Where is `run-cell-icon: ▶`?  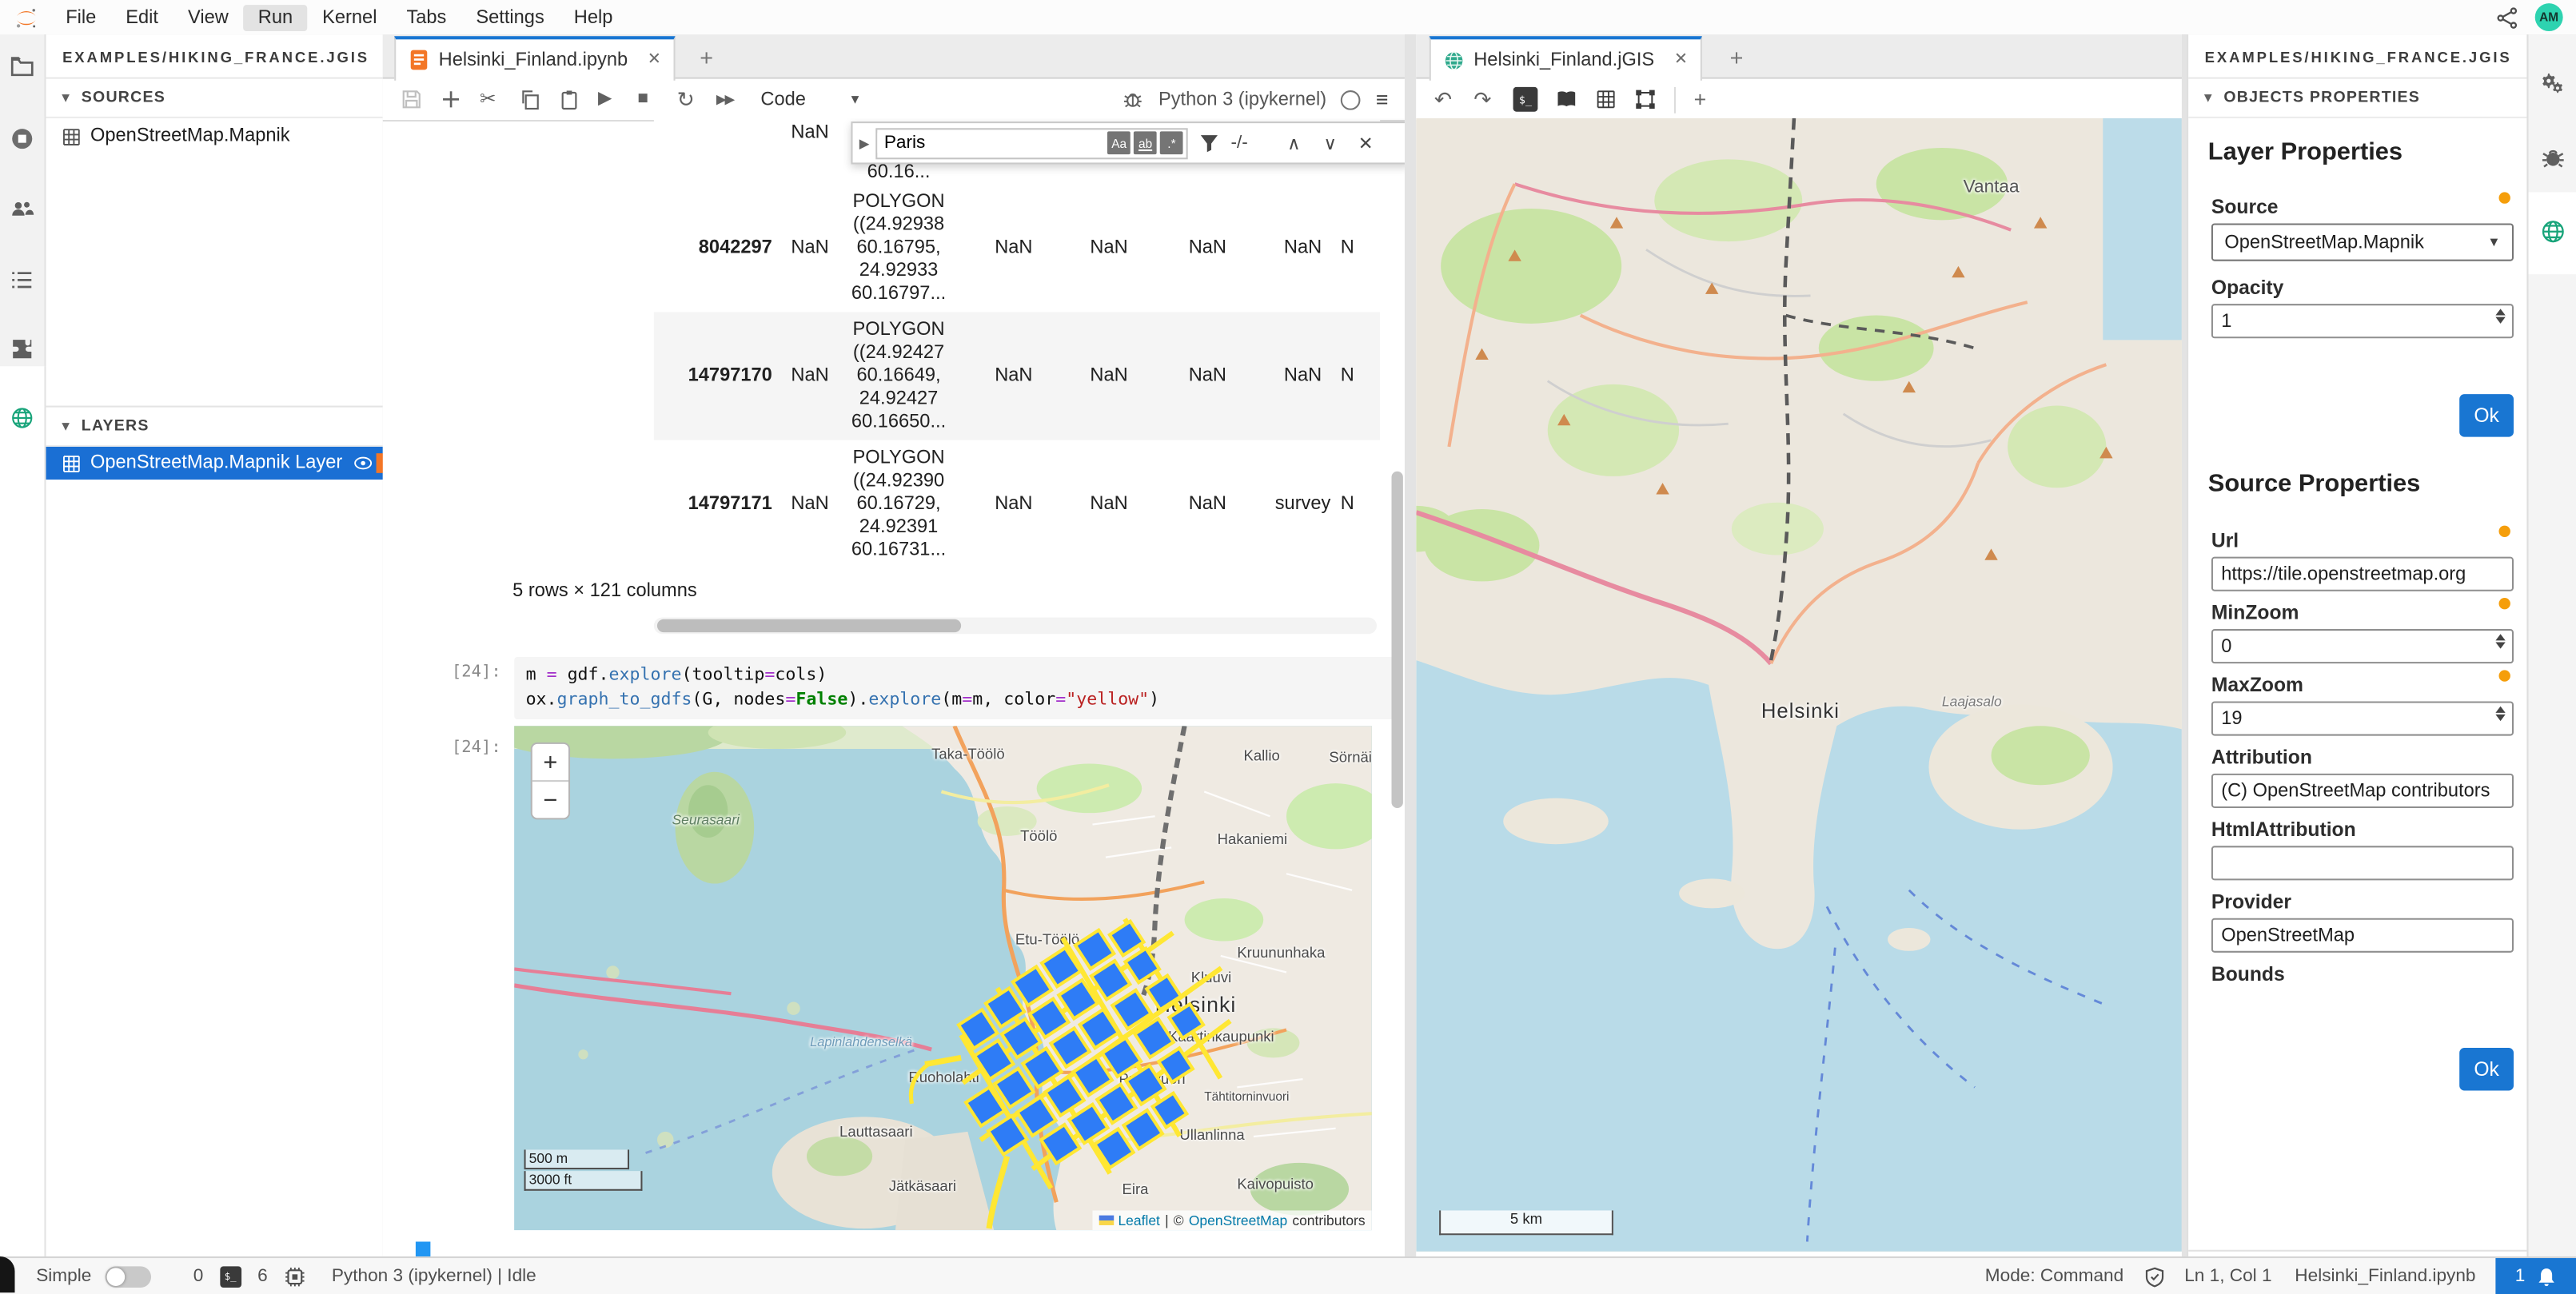 run-cell-icon: ▶ is located at coordinates (609, 99).